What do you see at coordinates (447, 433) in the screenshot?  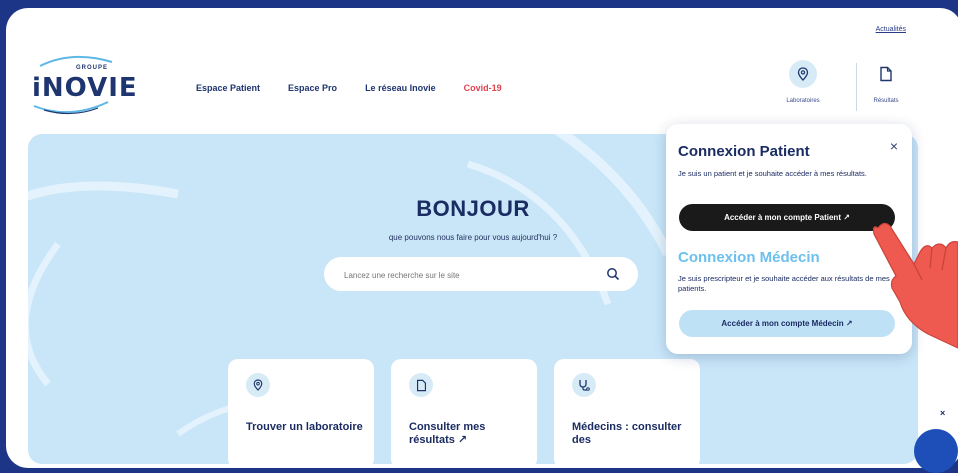 I see `card-title: Consulter mes résultats ↗` at bounding box center [447, 433].